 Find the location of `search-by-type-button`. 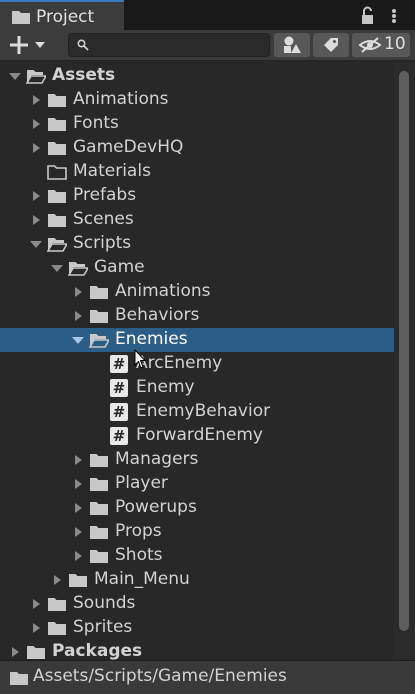

search-by-type-button is located at coordinates (292, 45).